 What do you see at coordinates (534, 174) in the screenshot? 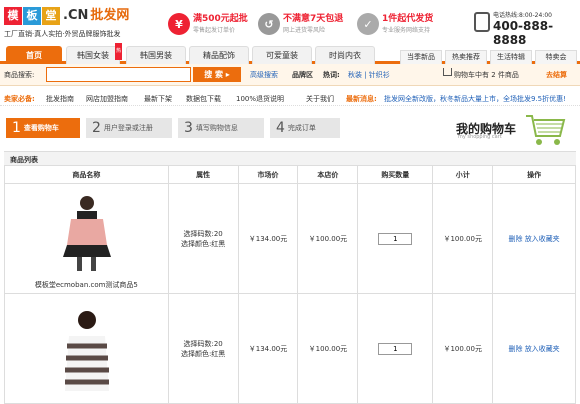
I see `col-ops: 操作` at bounding box center [534, 174].